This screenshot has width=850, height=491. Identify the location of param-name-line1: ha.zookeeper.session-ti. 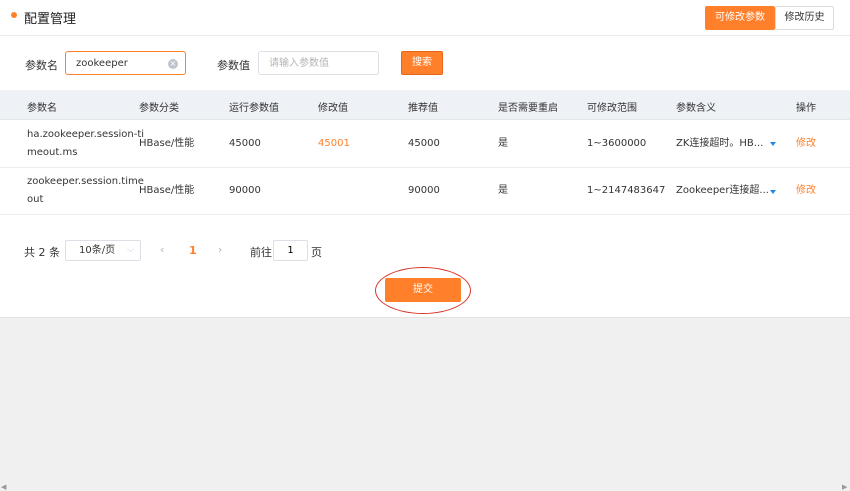
(86, 134).